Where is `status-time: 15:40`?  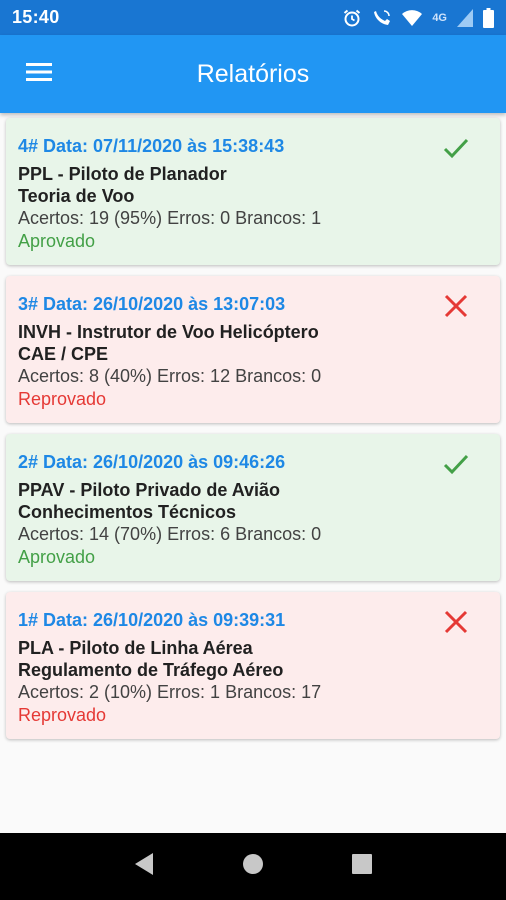
status-time: 15:40 is located at coordinates (36, 17).